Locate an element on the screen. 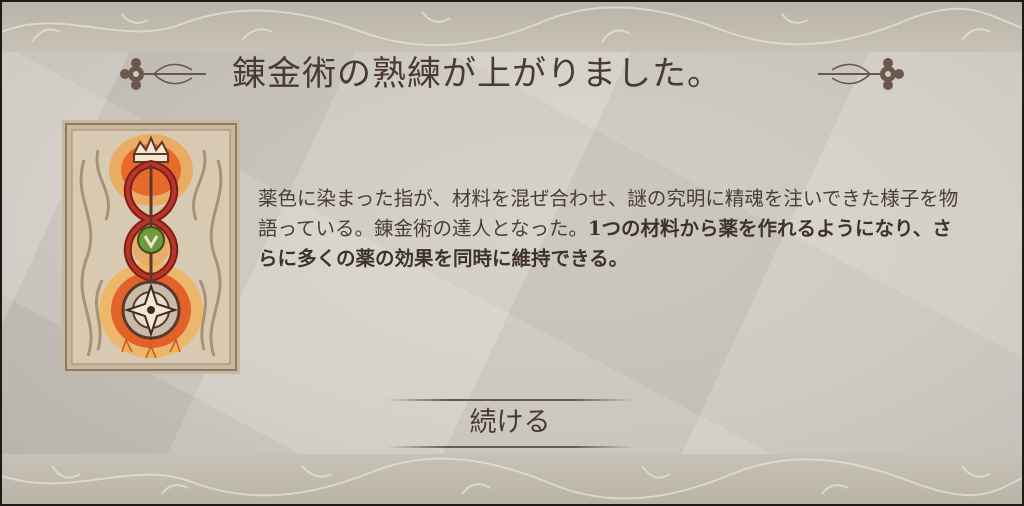 This screenshot has height=506, width=1024. top-ornament-band is located at coordinates (512, 27).